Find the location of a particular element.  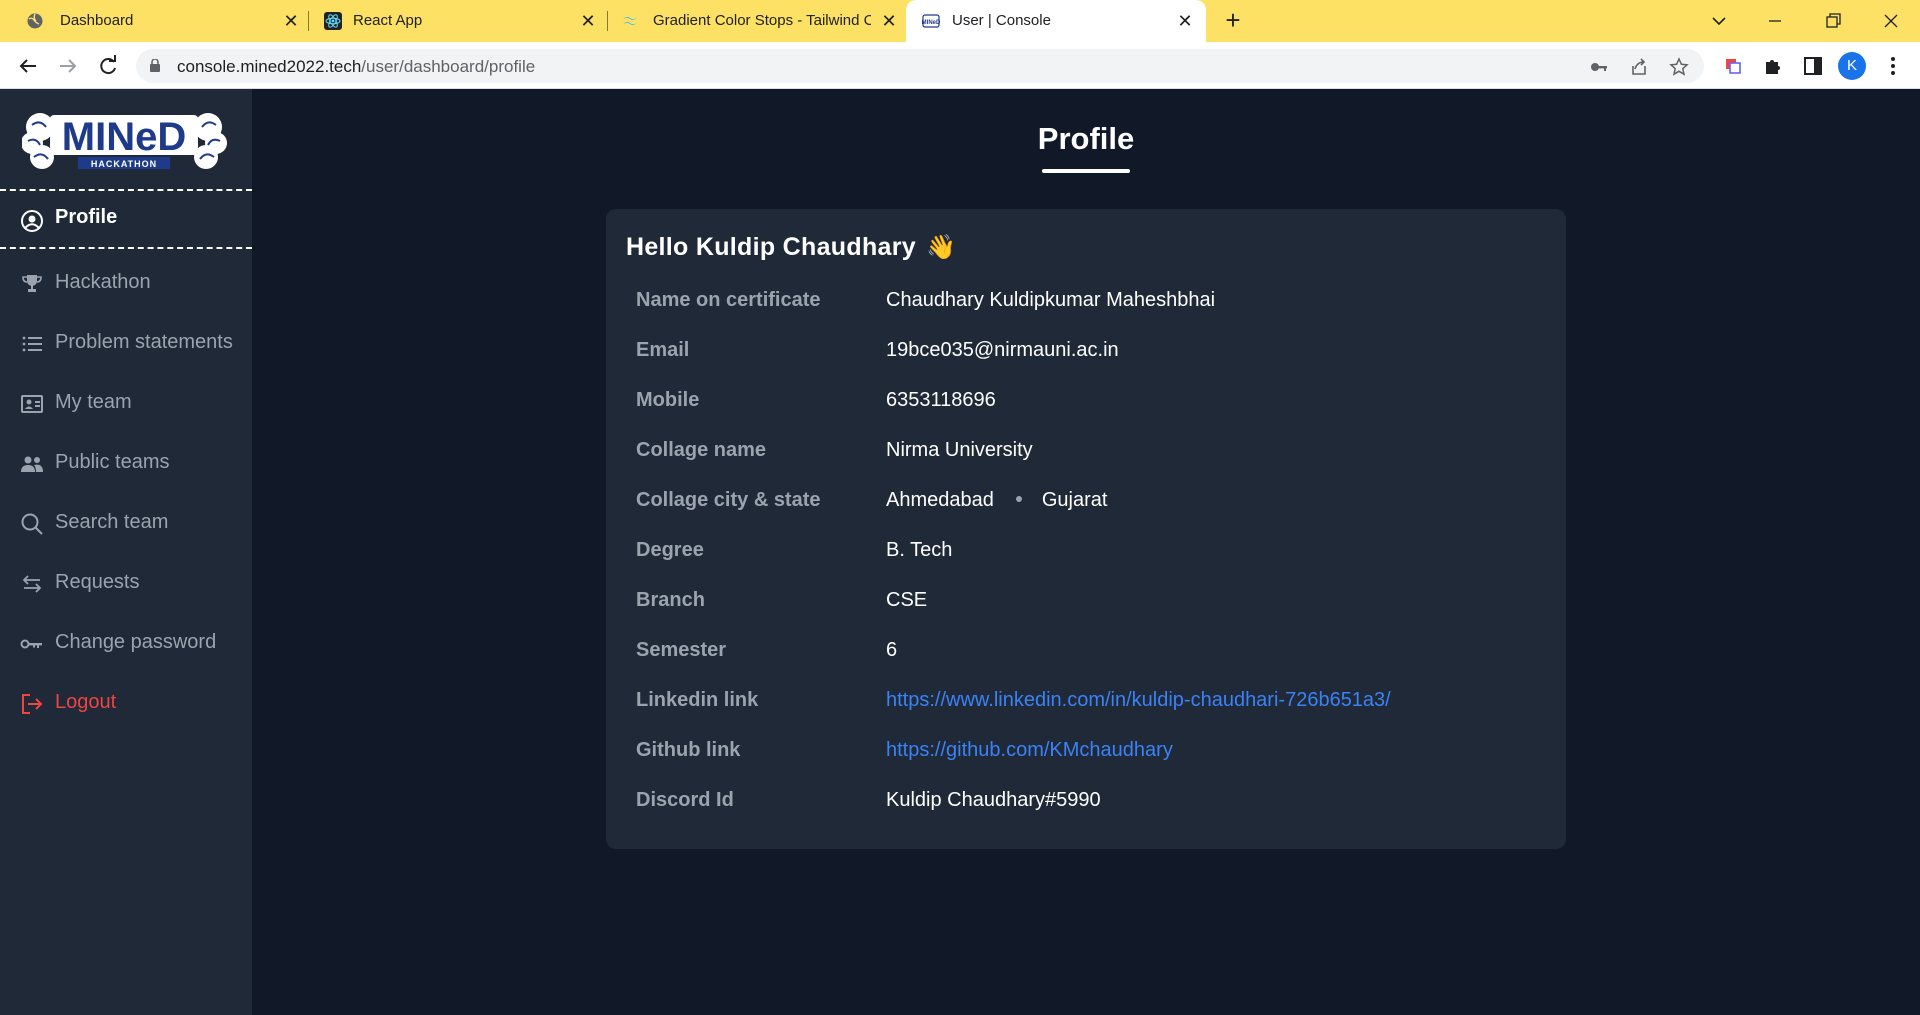

sidebar-item-hackathon: Hackathon is located at coordinates (126, 284).